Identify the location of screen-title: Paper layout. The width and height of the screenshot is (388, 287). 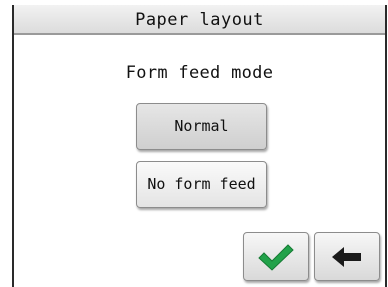
(199, 20).